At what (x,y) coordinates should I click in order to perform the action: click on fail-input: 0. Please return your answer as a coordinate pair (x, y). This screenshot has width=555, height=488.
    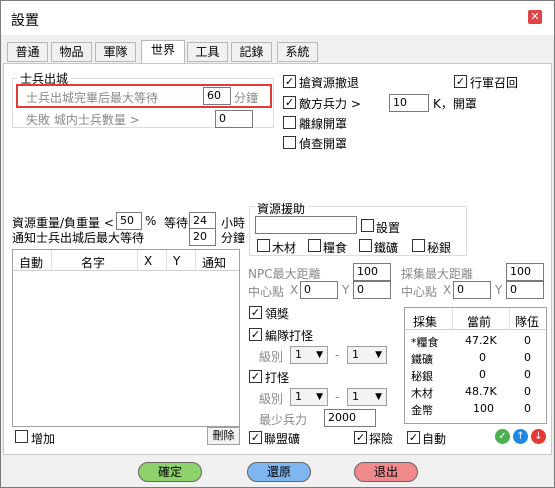
    Looking at the image, I should click on (234, 119).